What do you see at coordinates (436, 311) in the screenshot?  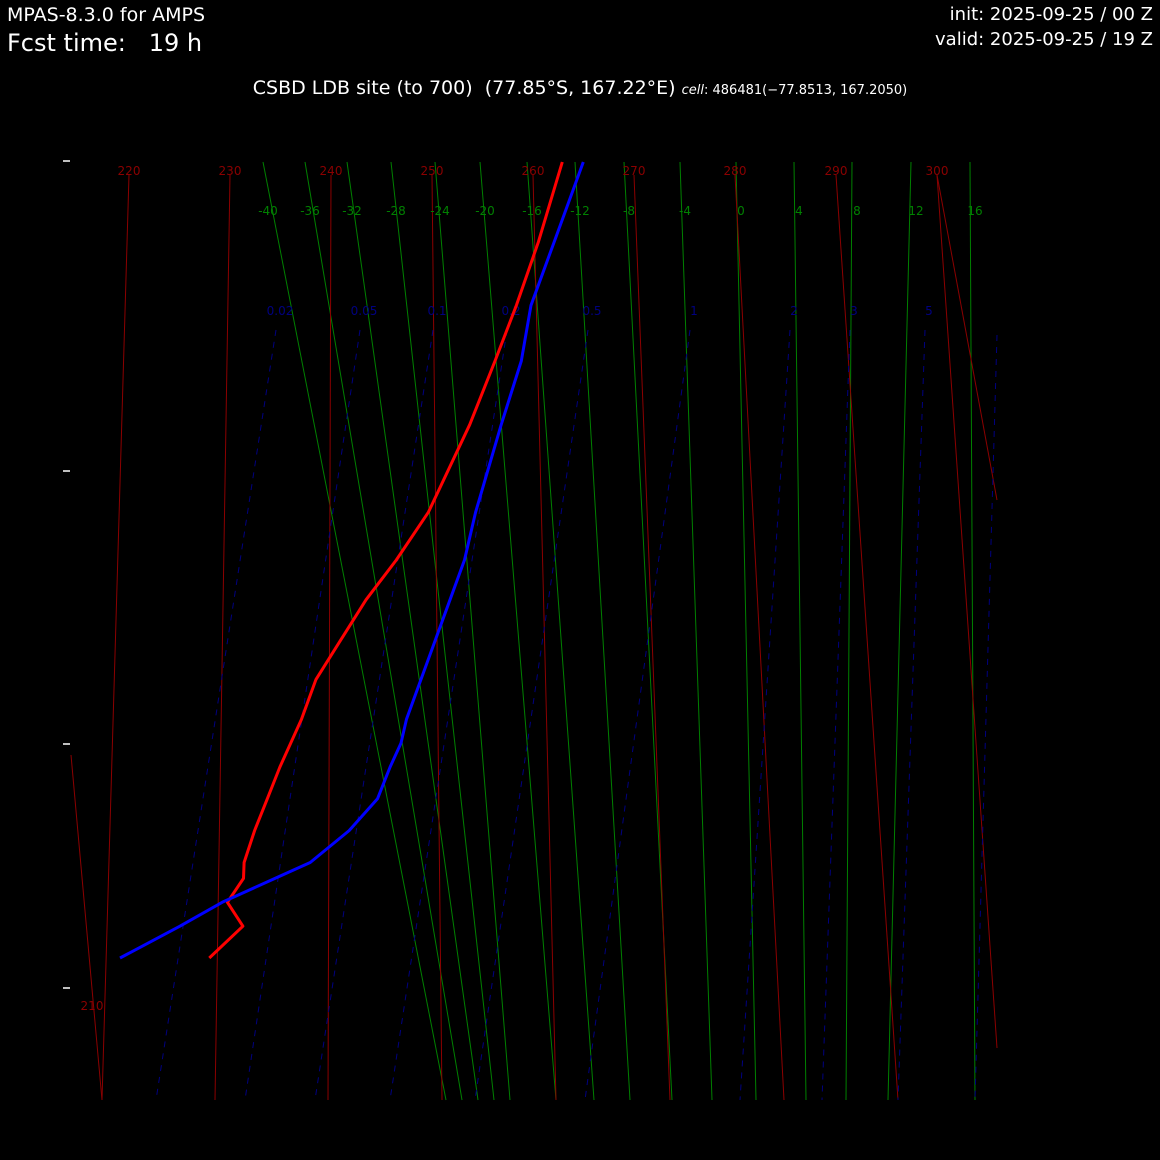 I see `mixing-ratio-label: 0.1` at bounding box center [436, 311].